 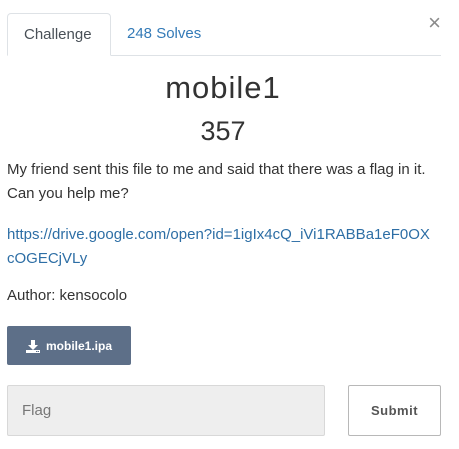 What do you see at coordinates (394, 410) in the screenshot?
I see `submit-button: Submit` at bounding box center [394, 410].